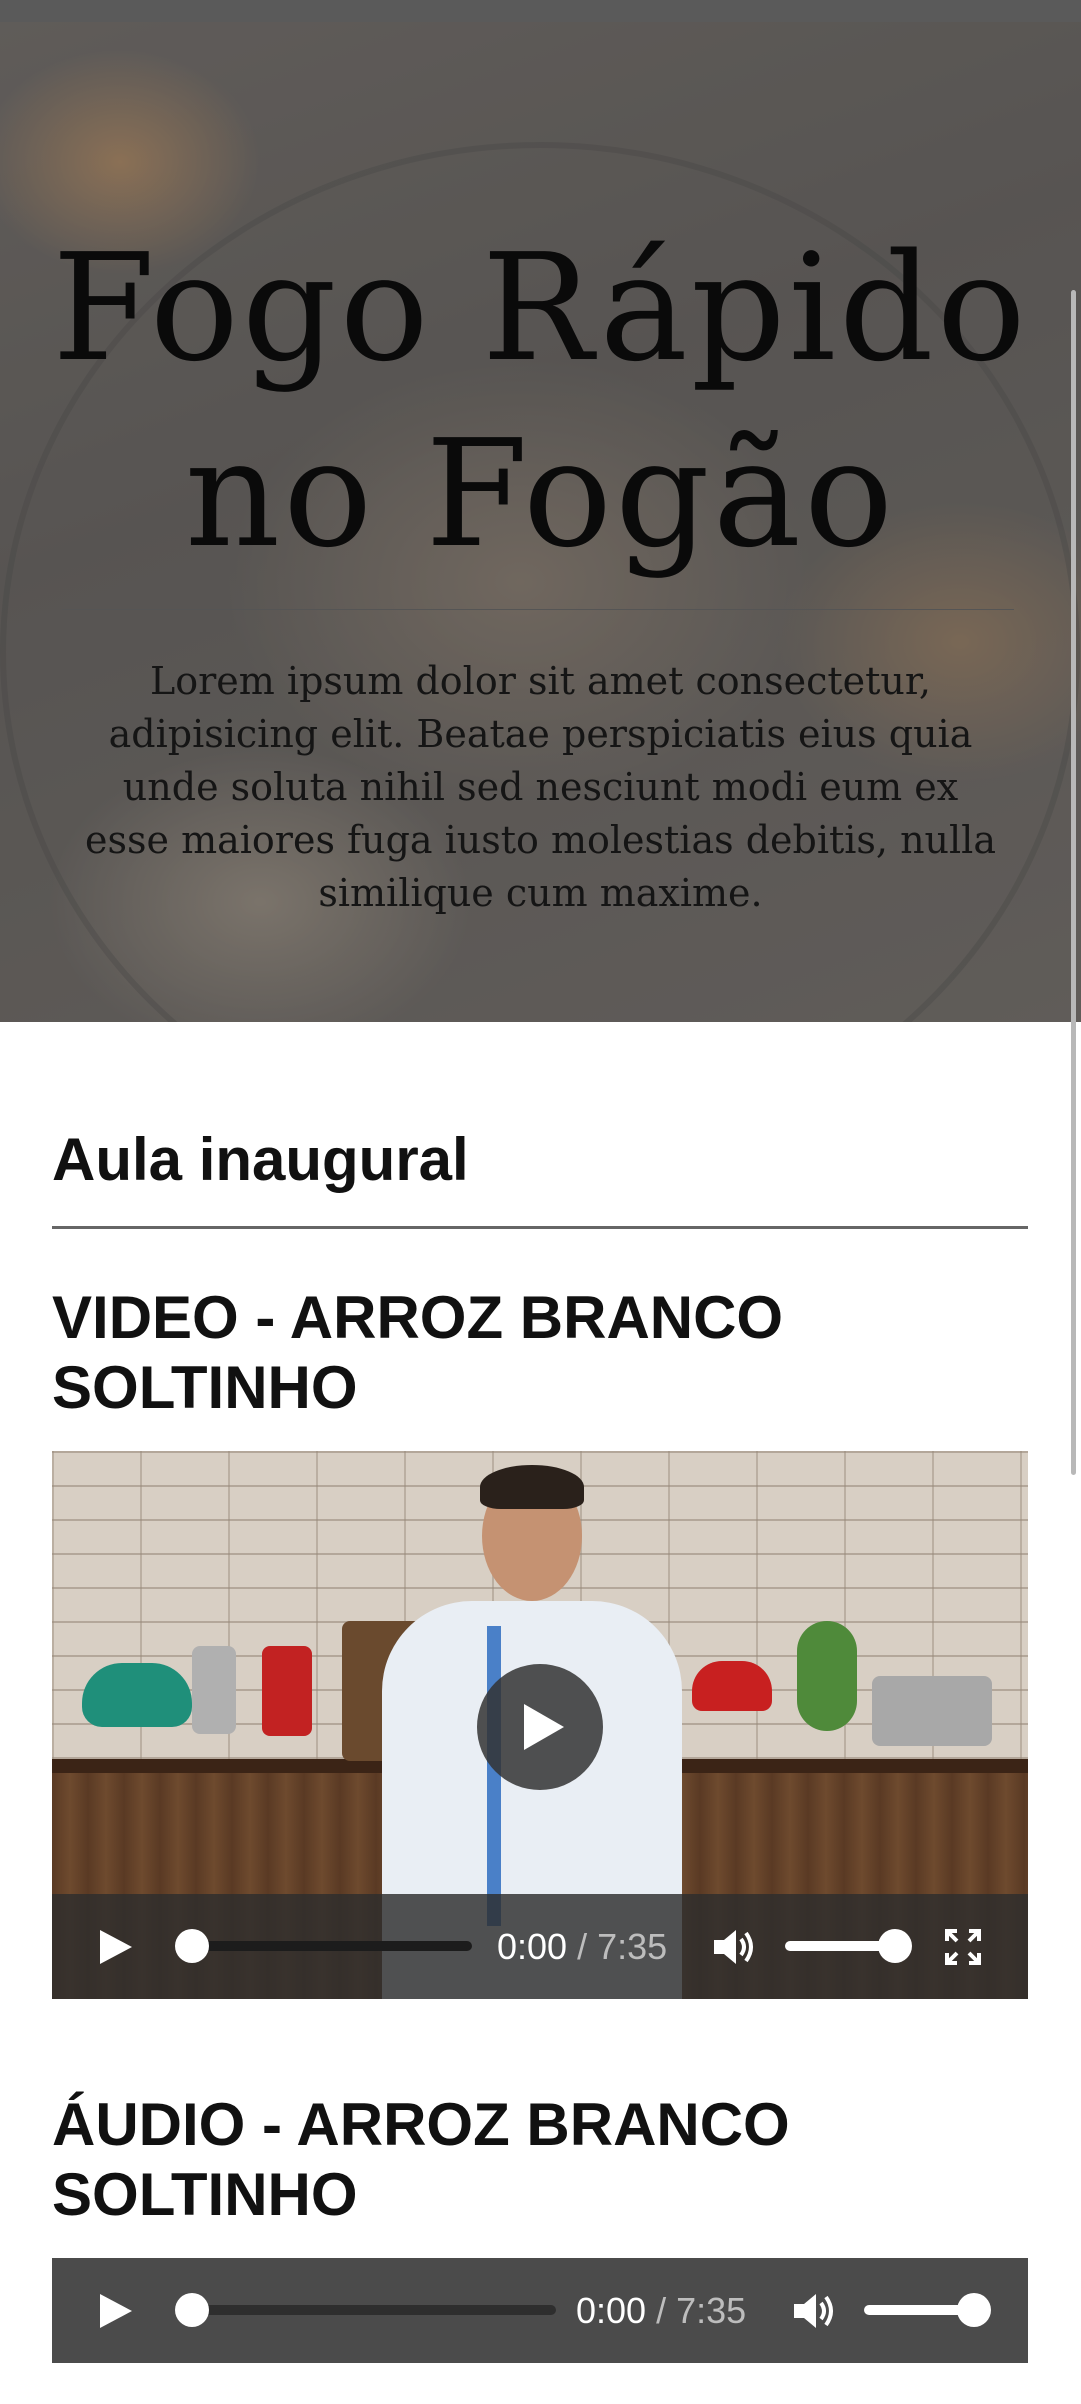 The image size is (1081, 2404). Describe the element at coordinates (214, 1690) in the screenshot. I see `video-frame-juicer` at that location.